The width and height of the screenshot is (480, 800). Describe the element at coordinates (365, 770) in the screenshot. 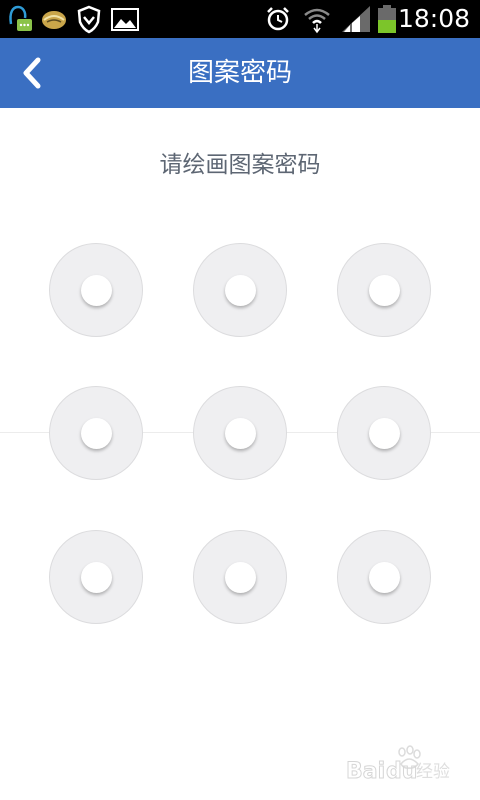

I see `svg-text: Bai` at that location.